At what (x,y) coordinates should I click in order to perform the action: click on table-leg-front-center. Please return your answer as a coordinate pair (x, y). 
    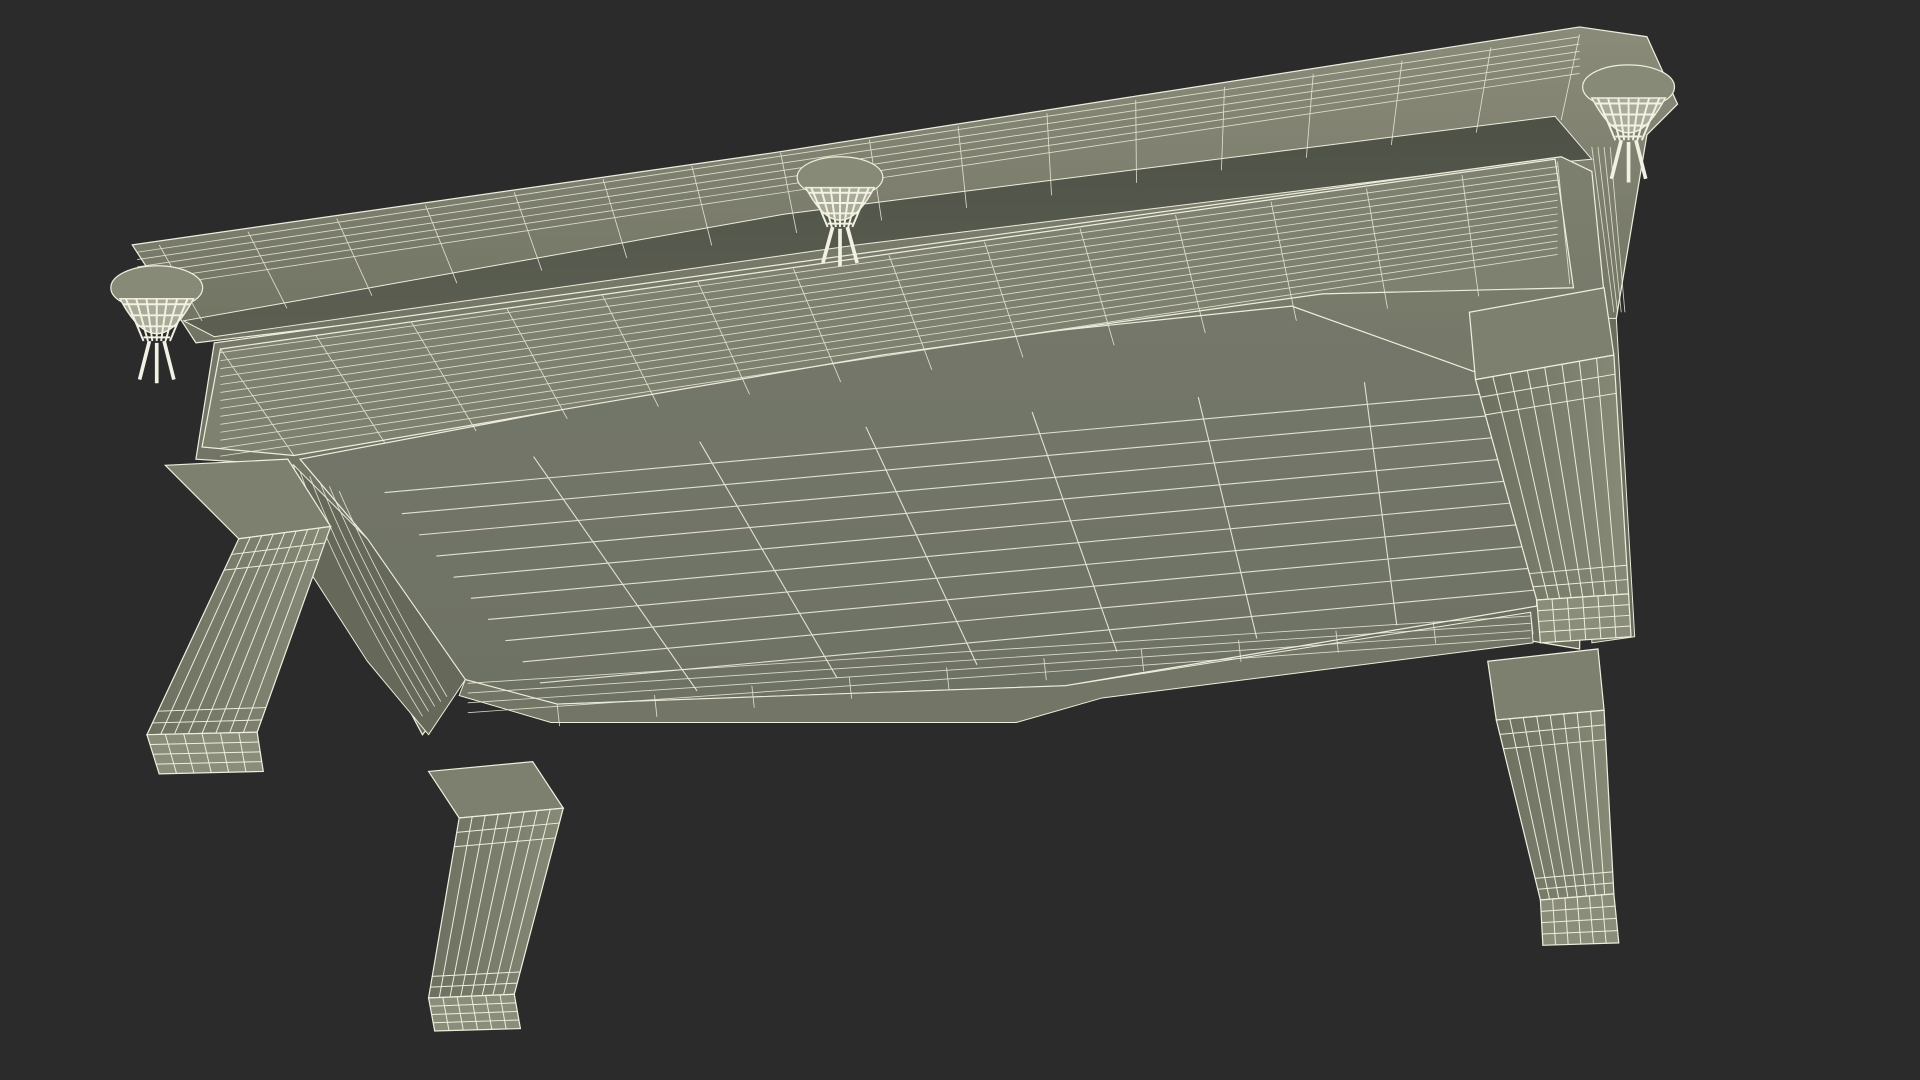
    Looking at the image, I should click on (496, 896).